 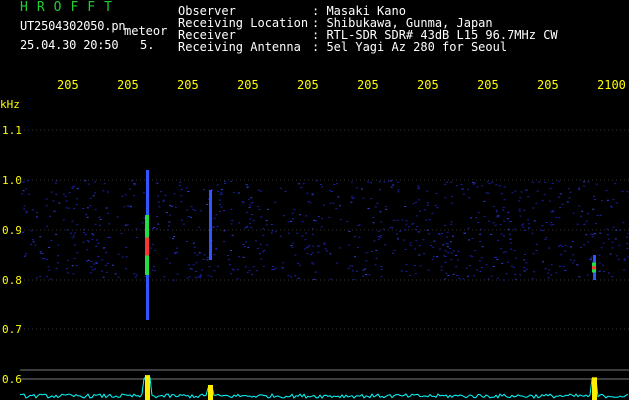 What do you see at coordinates (324, 387) in the screenshot?
I see `level-trace-line` at bounding box center [324, 387].